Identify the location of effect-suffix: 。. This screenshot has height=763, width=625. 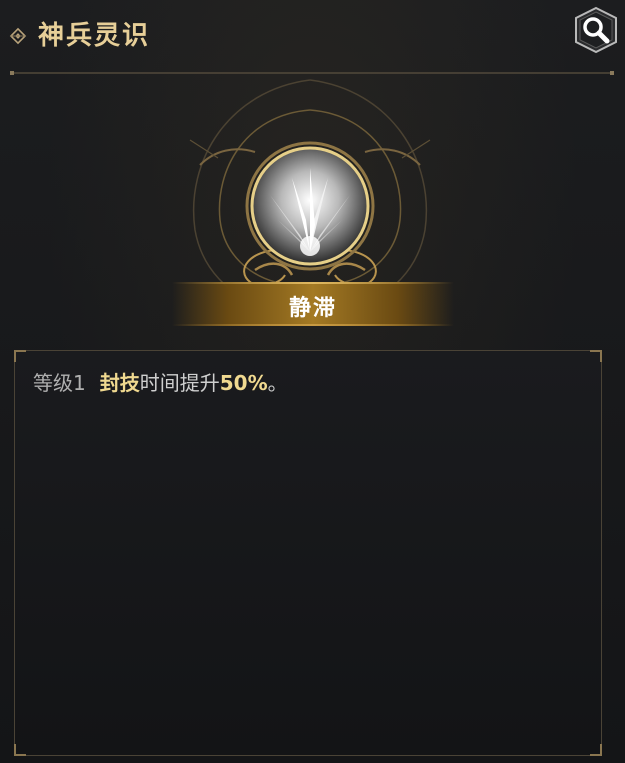
(277, 383).